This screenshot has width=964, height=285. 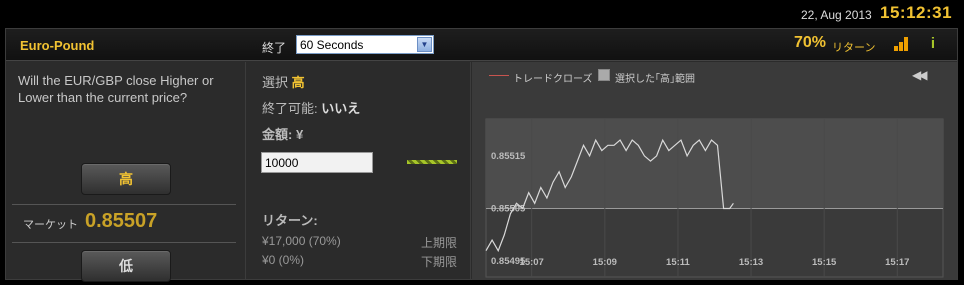 What do you see at coordinates (933, 44) in the screenshot?
I see `info-icon: i` at bounding box center [933, 44].